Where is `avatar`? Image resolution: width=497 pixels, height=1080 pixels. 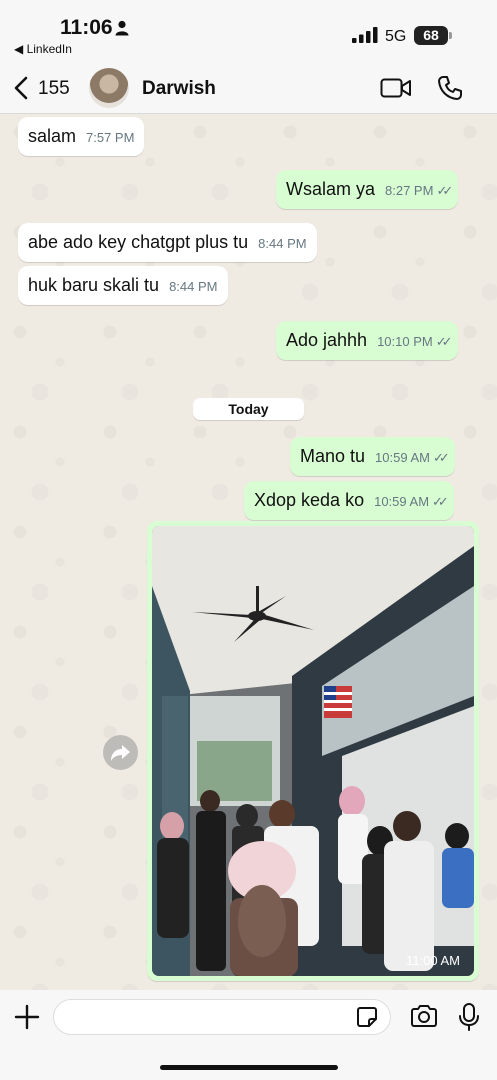 avatar is located at coordinates (109, 88).